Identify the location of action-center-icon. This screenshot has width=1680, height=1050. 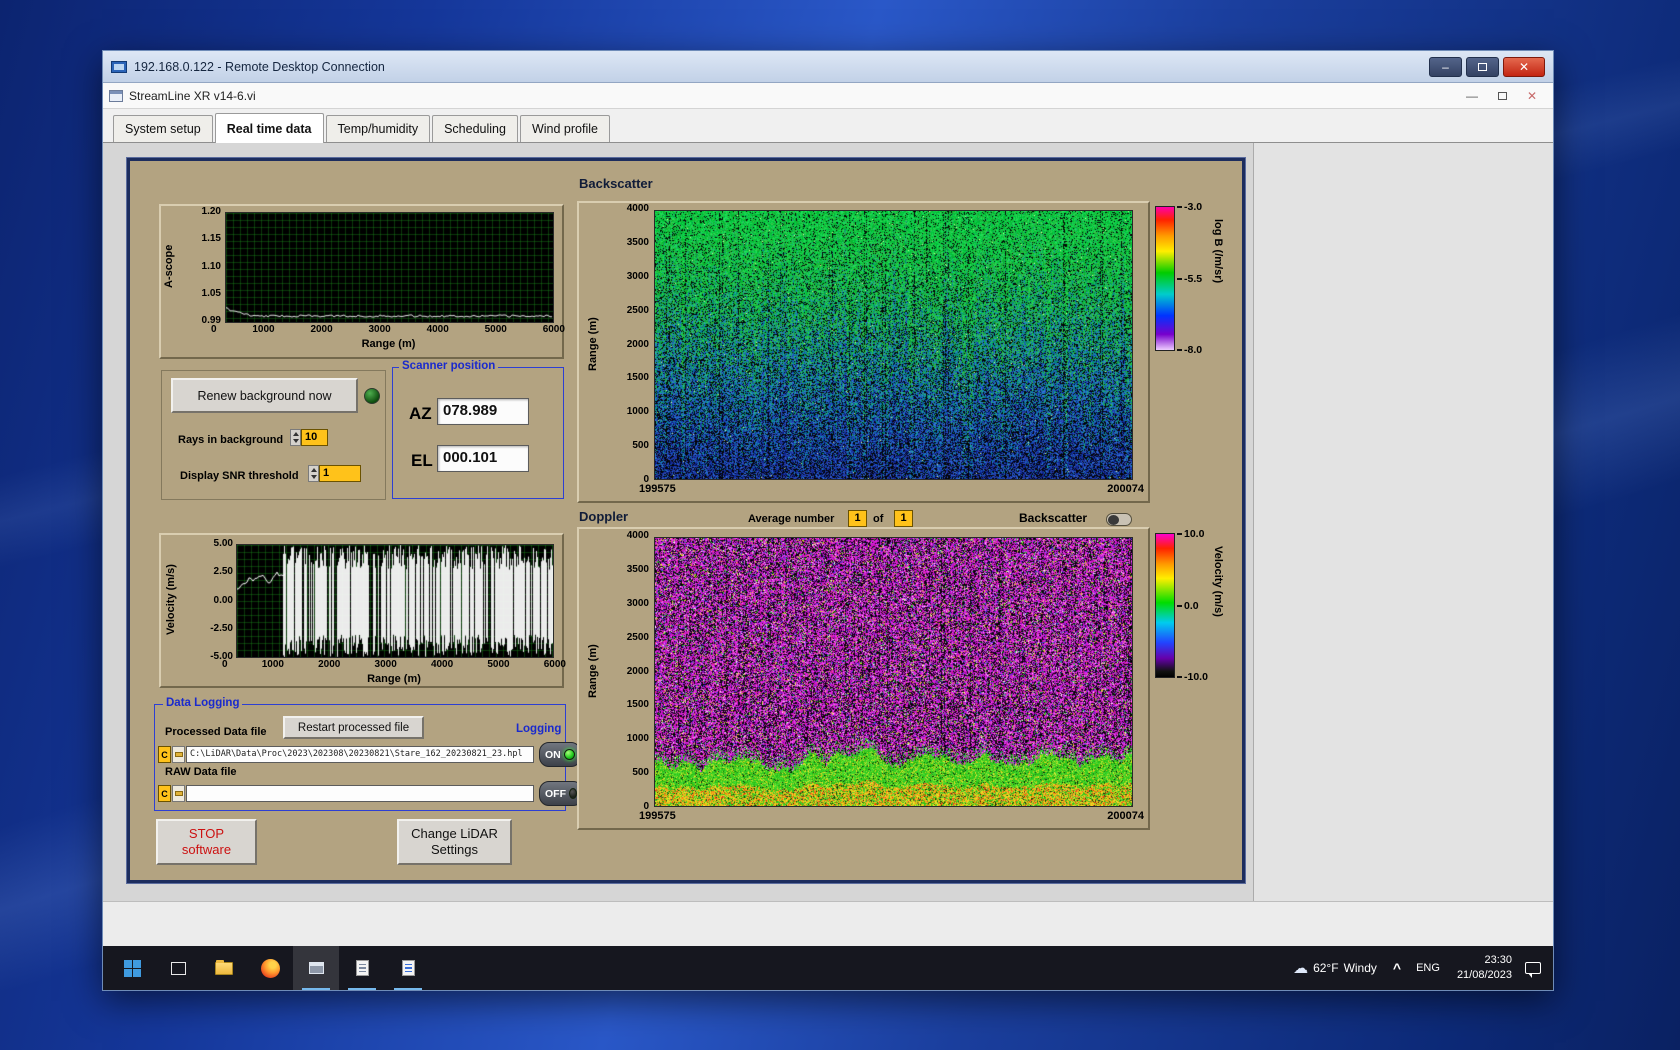
(1533, 970).